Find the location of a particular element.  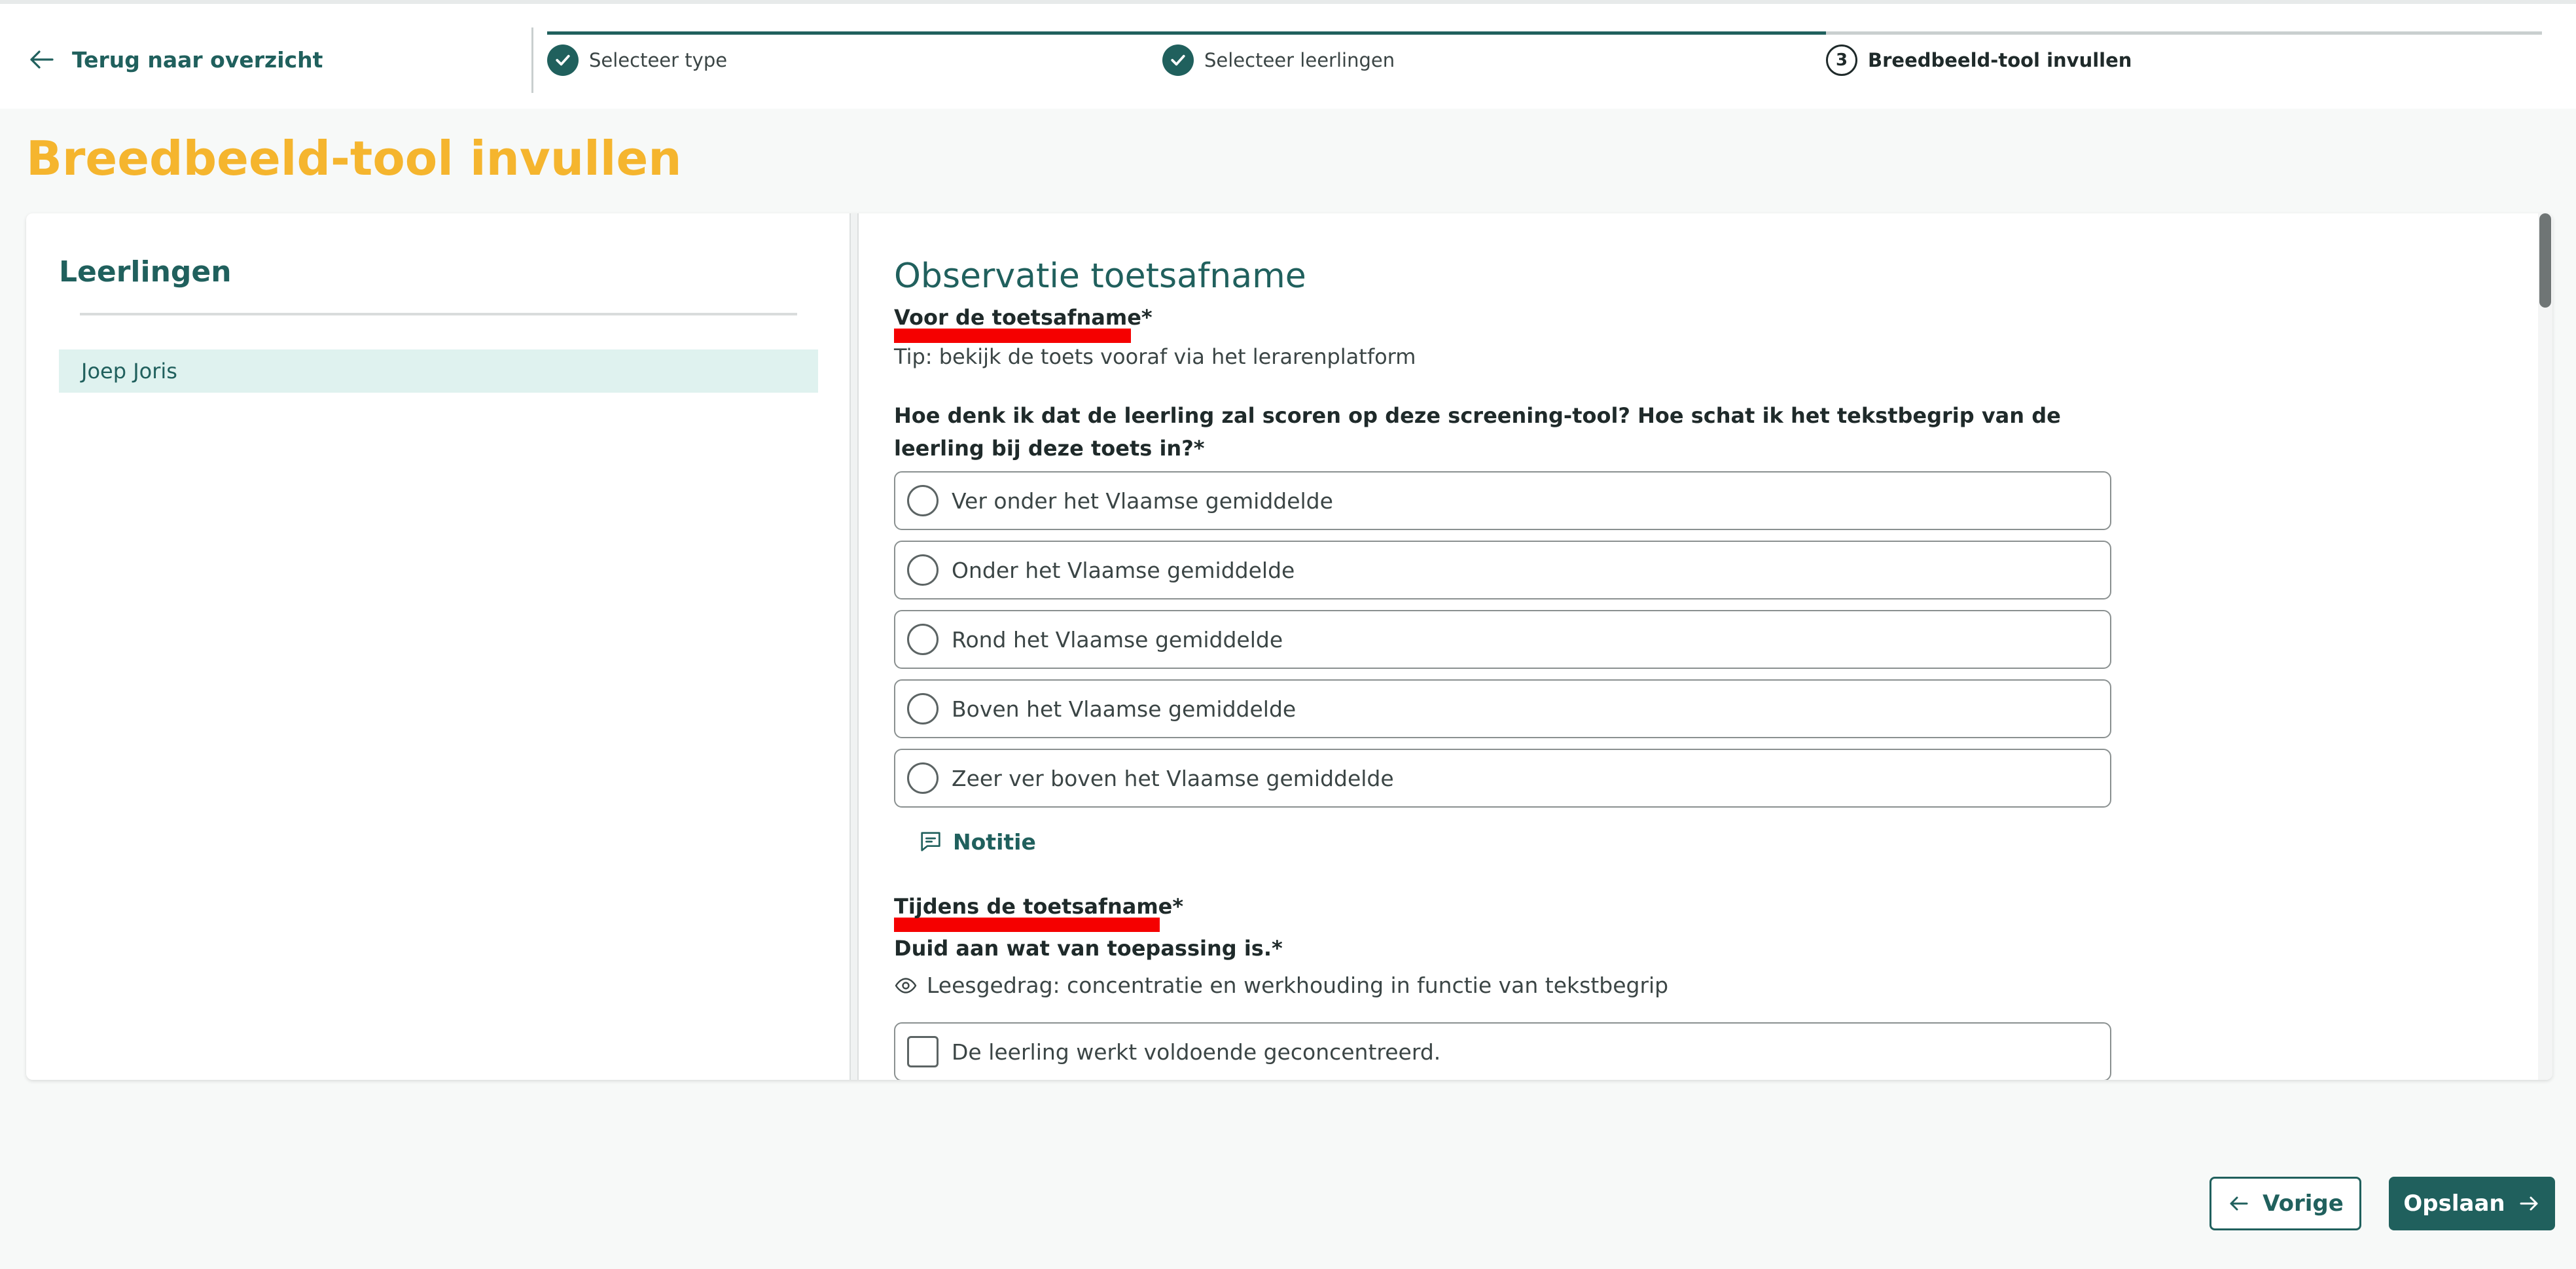

previous-button: Vorige is located at coordinates (2285, 1204).